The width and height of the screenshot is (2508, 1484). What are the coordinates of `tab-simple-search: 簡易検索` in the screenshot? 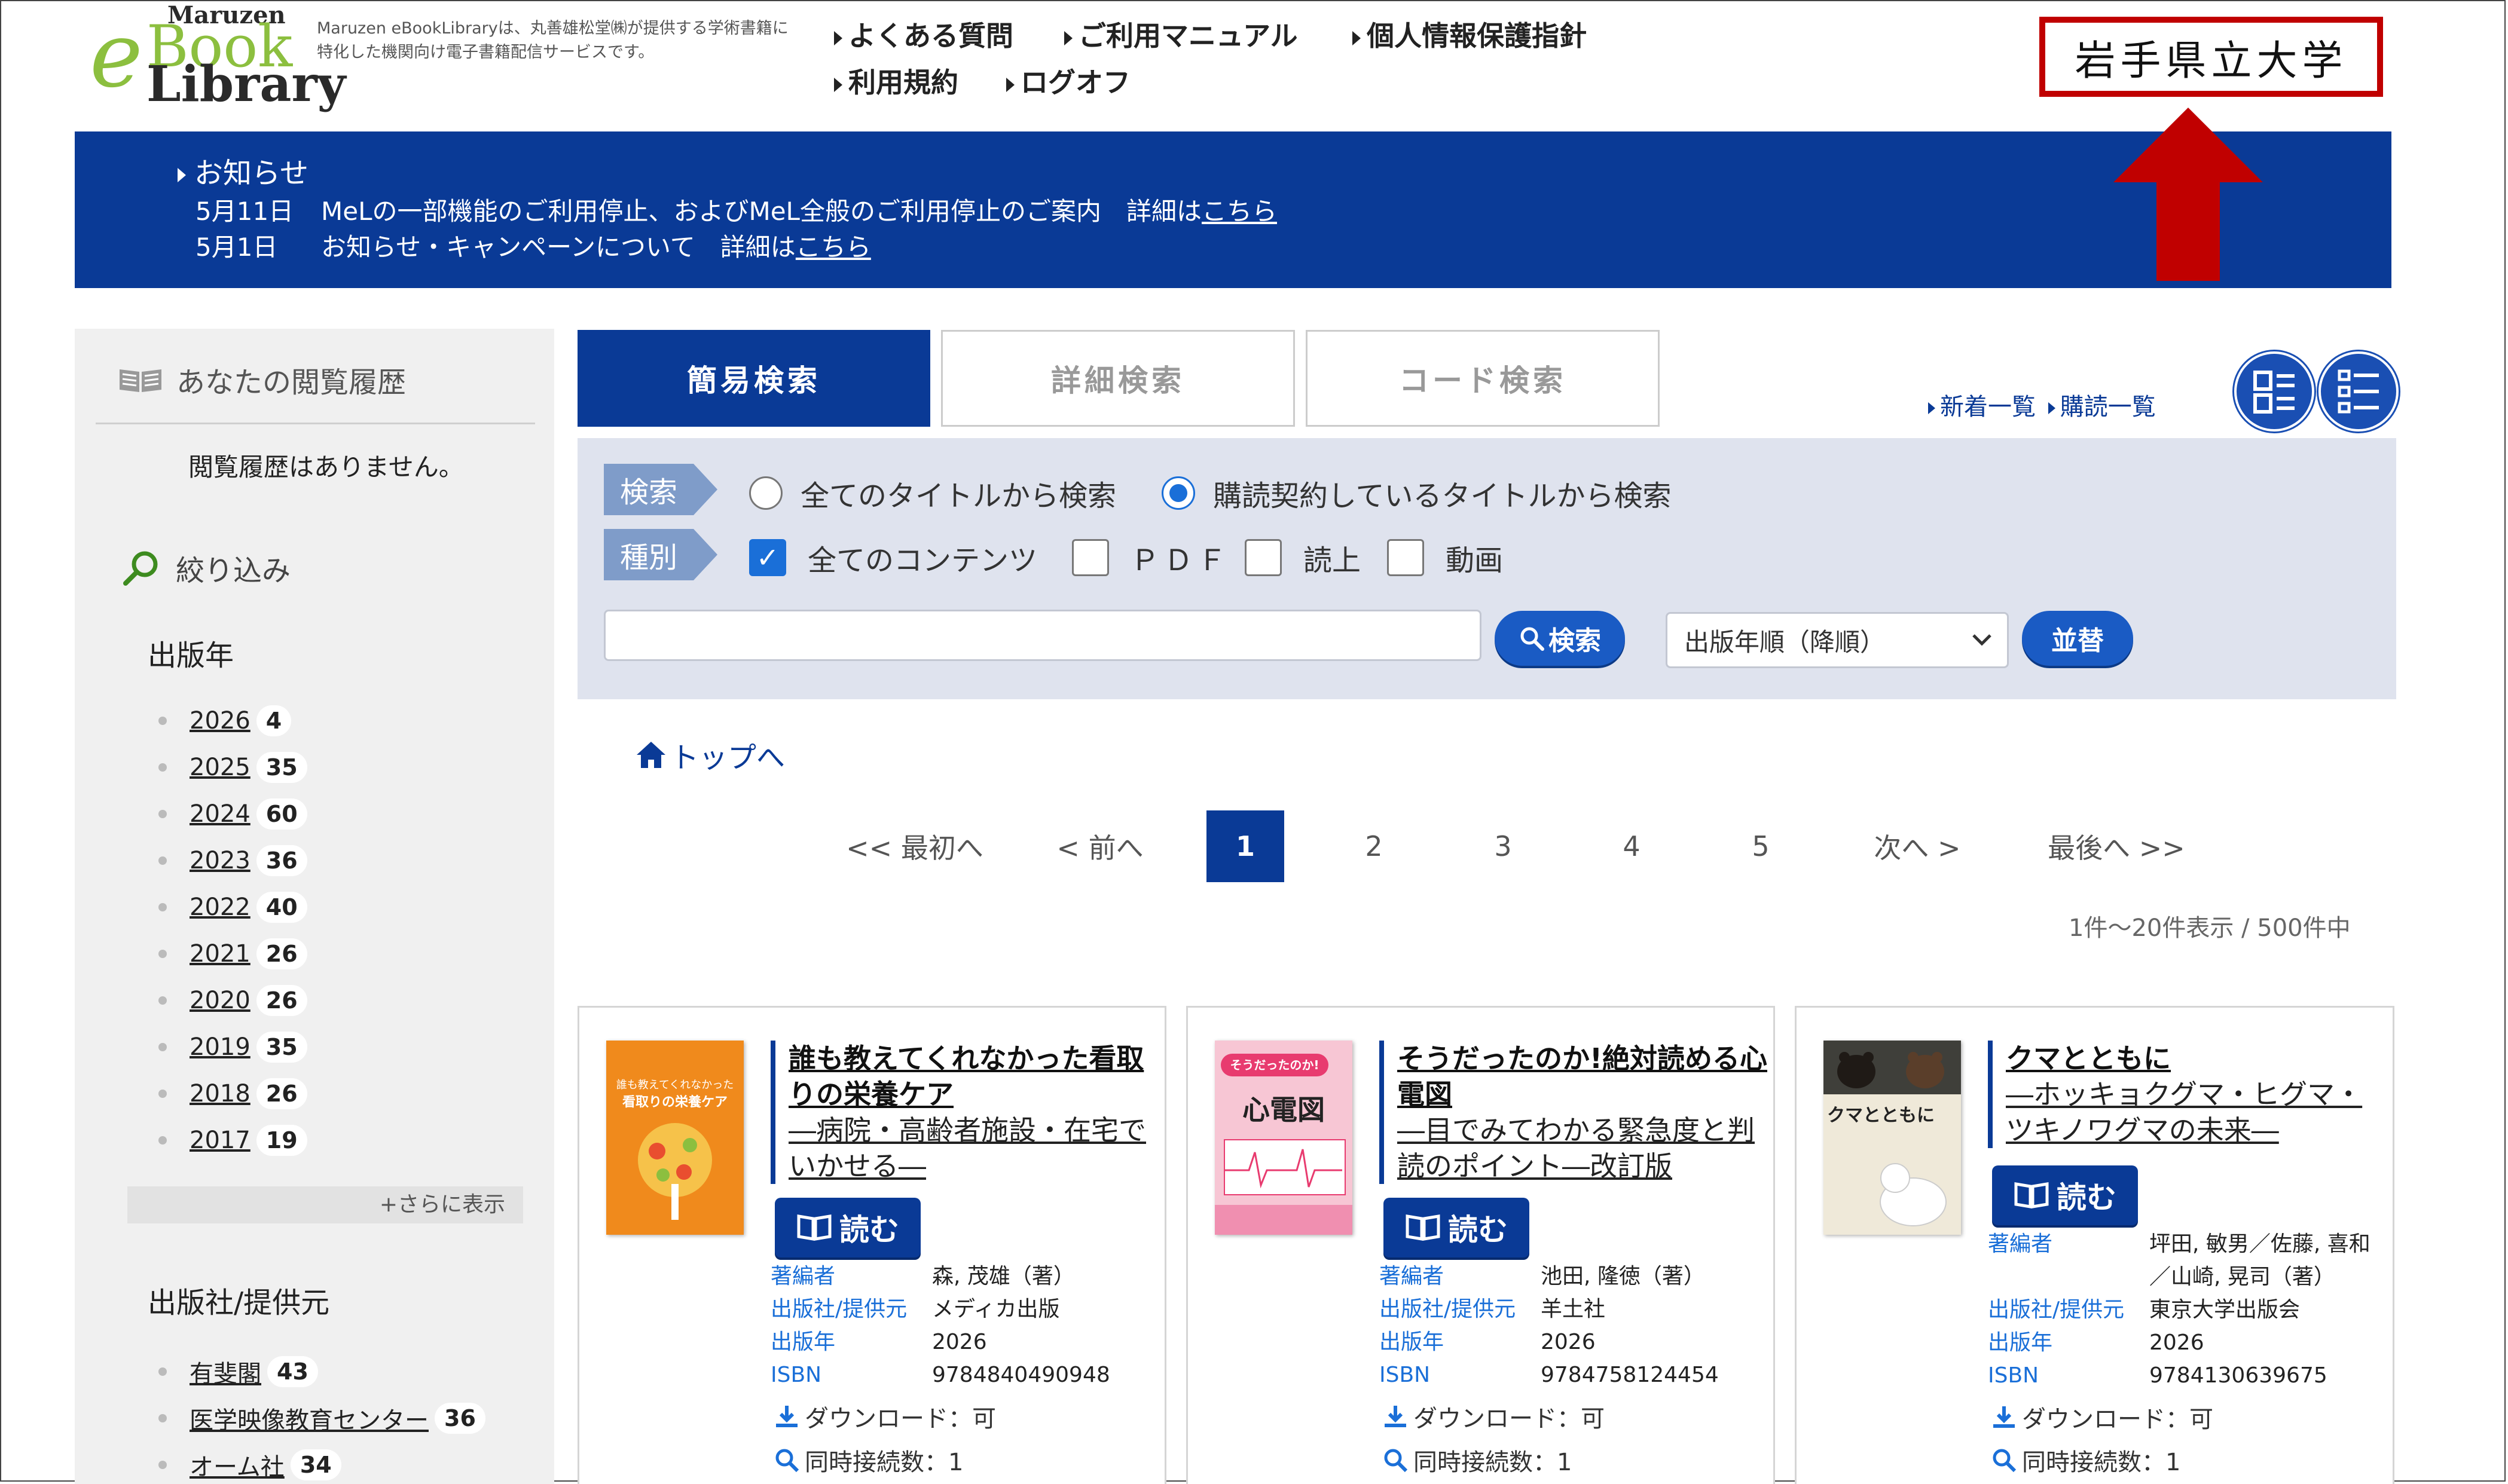 It's located at (754, 378).